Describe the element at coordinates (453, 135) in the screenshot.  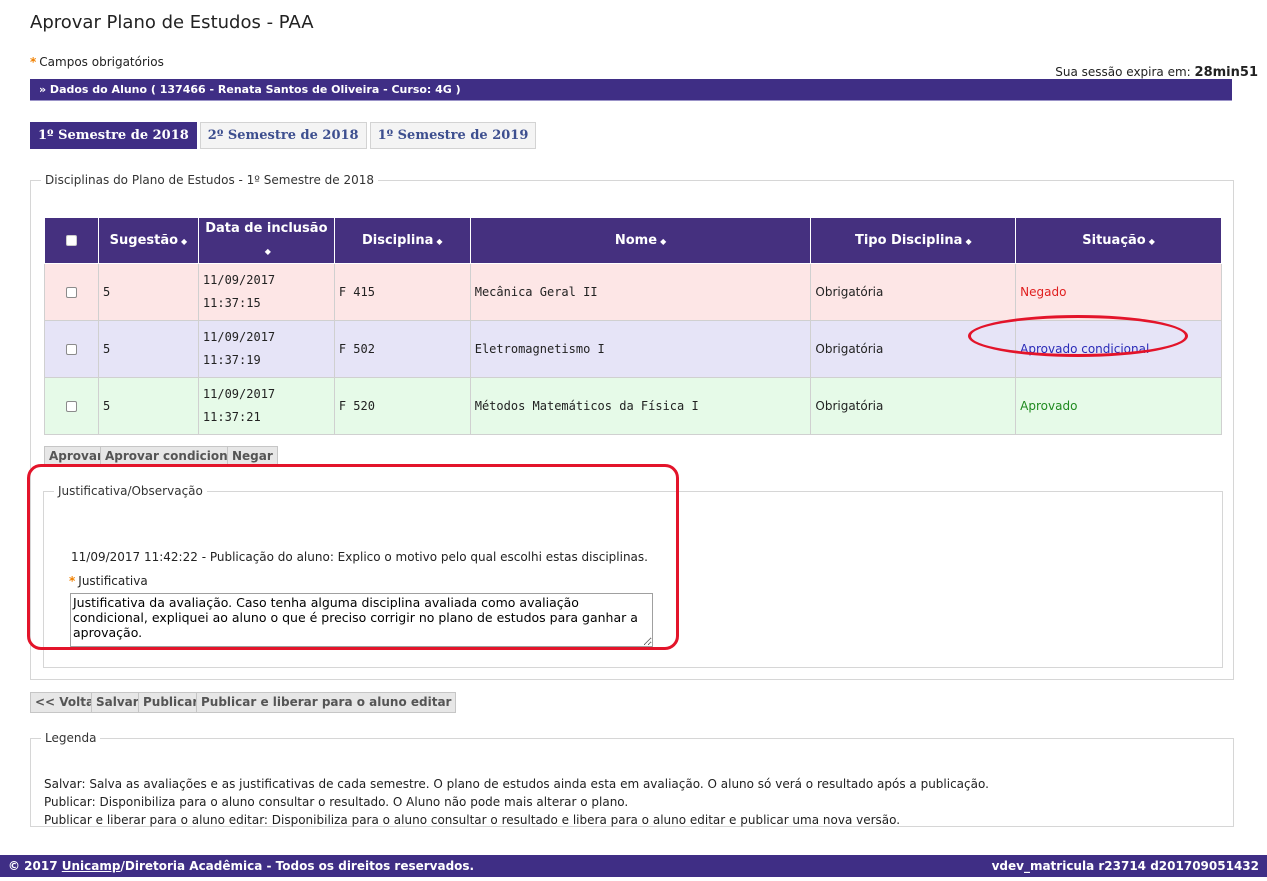
I see `tab-semester-1-2019: 1º Semestre de 2019` at that location.